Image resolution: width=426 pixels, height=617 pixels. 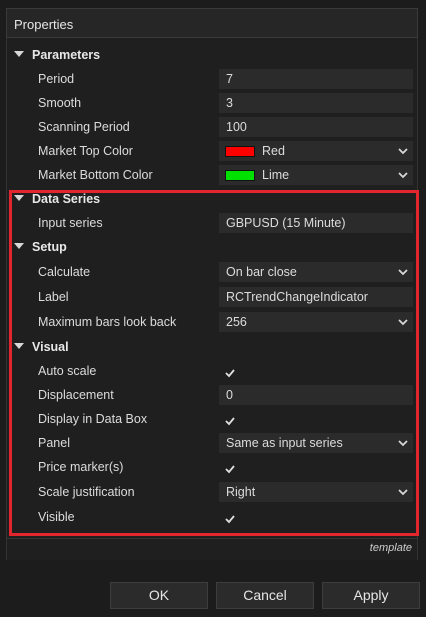 What do you see at coordinates (159, 595) in the screenshot?
I see `ok-button: OK` at bounding box center [159, 595].